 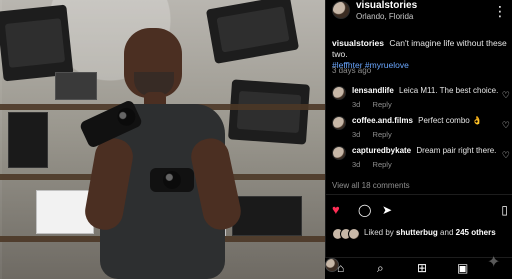 I want to click on caption-username: visualstories, so click(x=358, y=43).